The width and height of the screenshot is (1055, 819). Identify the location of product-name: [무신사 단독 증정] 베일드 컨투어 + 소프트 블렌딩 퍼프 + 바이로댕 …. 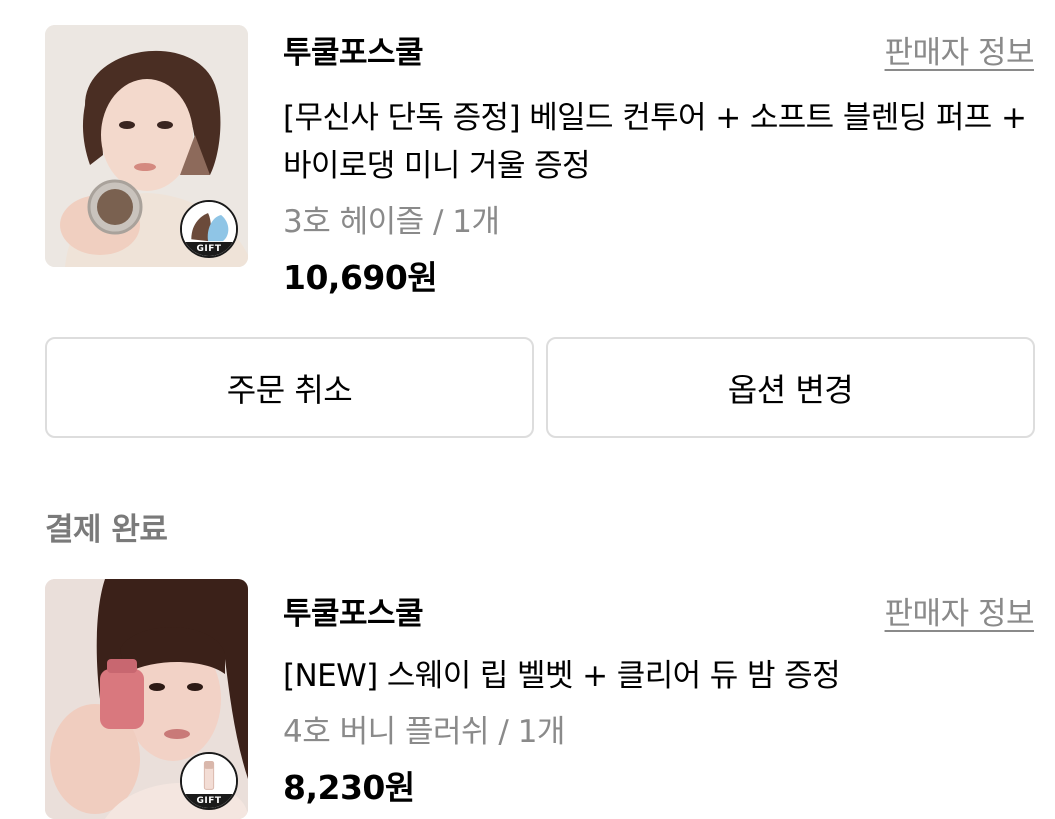
(659, 142).